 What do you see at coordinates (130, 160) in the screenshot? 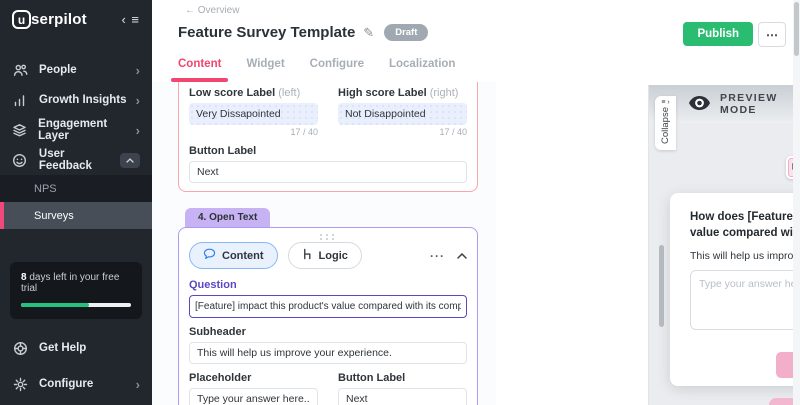
I see `chevron-up-icon` at bounding box center [130, 160].